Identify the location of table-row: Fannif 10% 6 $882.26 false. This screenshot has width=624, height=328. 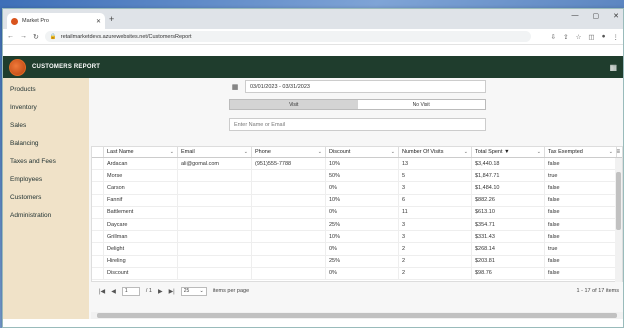
(357, 200).